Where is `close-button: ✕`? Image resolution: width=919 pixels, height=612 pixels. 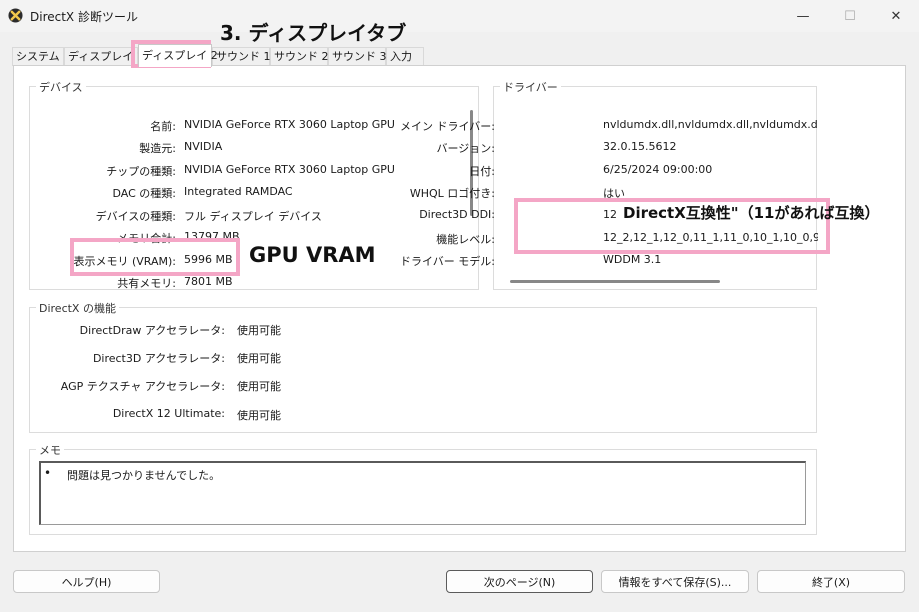
close-button: ✕ is located at coordinates (896, 16).